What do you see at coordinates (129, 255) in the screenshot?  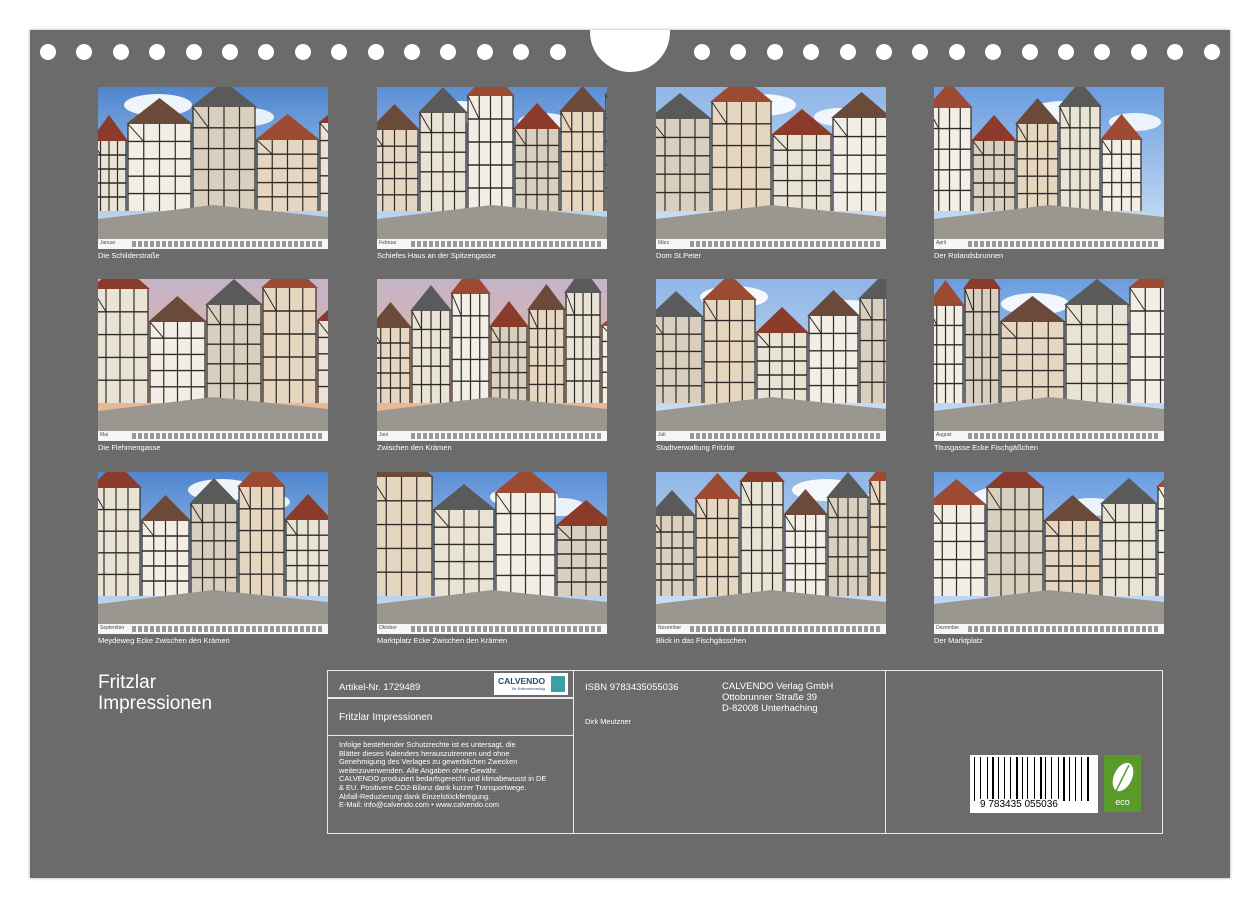 I see `thumbnail-caption: Die Schilderstraße` at bounding box center [129, 255].